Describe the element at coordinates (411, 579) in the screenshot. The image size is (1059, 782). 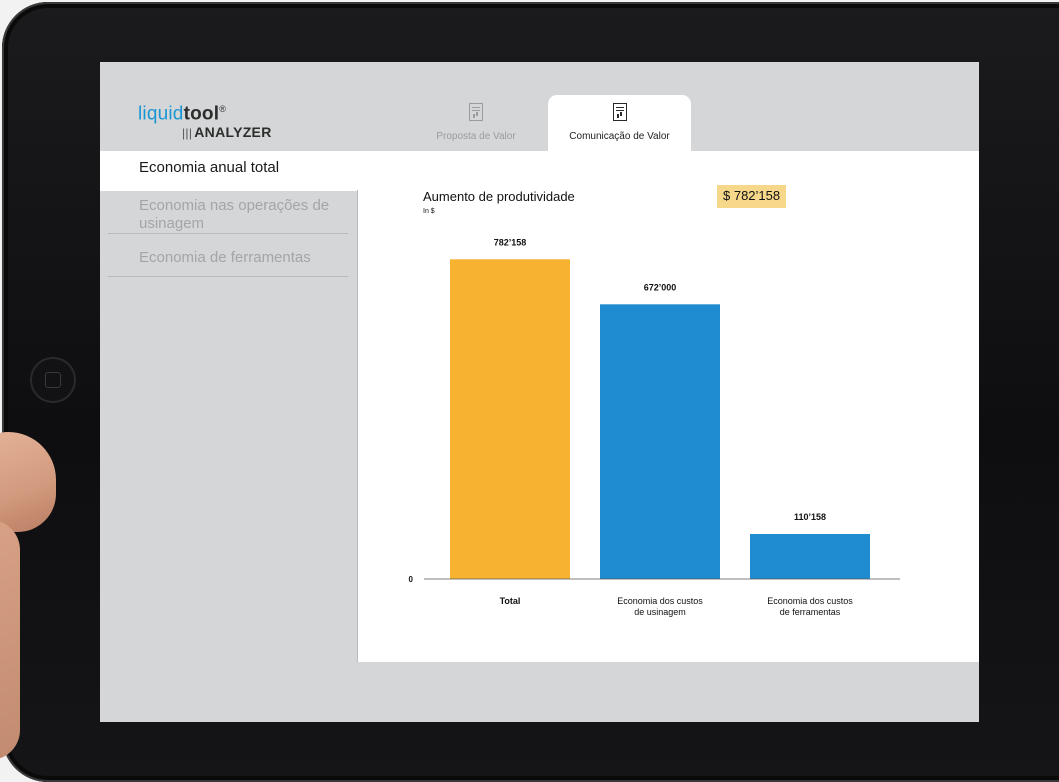
I see `y-tick-label-0: 0` at that location.